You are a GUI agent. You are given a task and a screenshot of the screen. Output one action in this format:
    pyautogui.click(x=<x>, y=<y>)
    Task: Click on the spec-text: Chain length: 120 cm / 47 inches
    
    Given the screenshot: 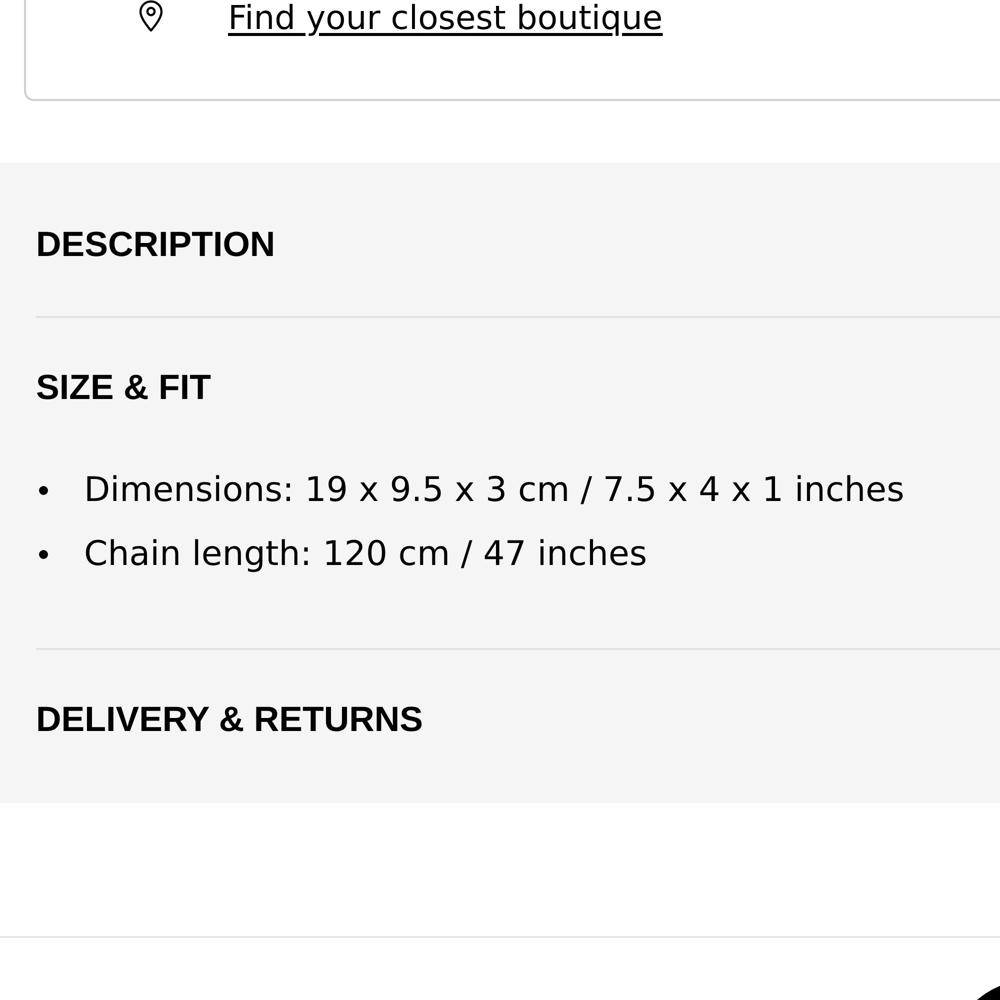 What is the action you would take?
    pyautogui.click(x=366, y=554)
    